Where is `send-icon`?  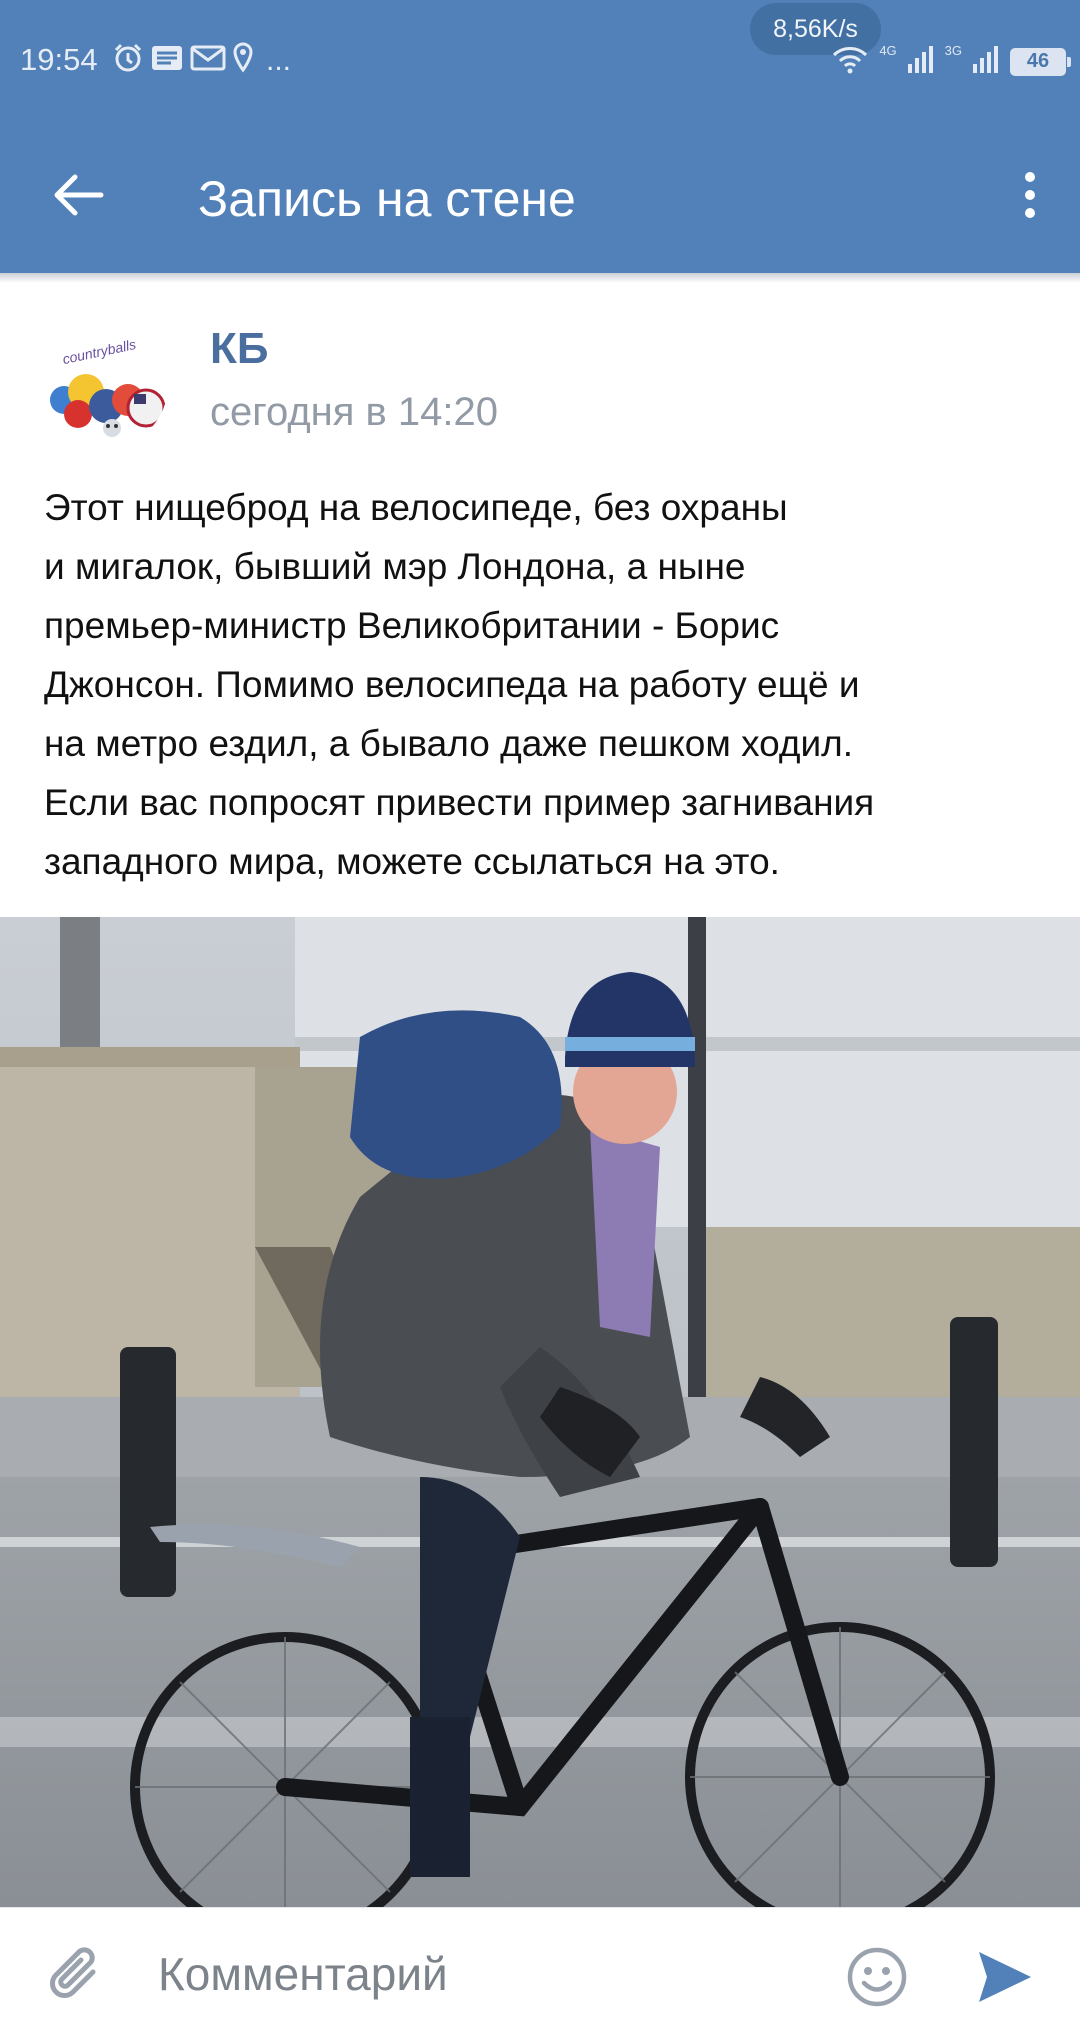 send-icon is located at coordinates (1005, 1977).